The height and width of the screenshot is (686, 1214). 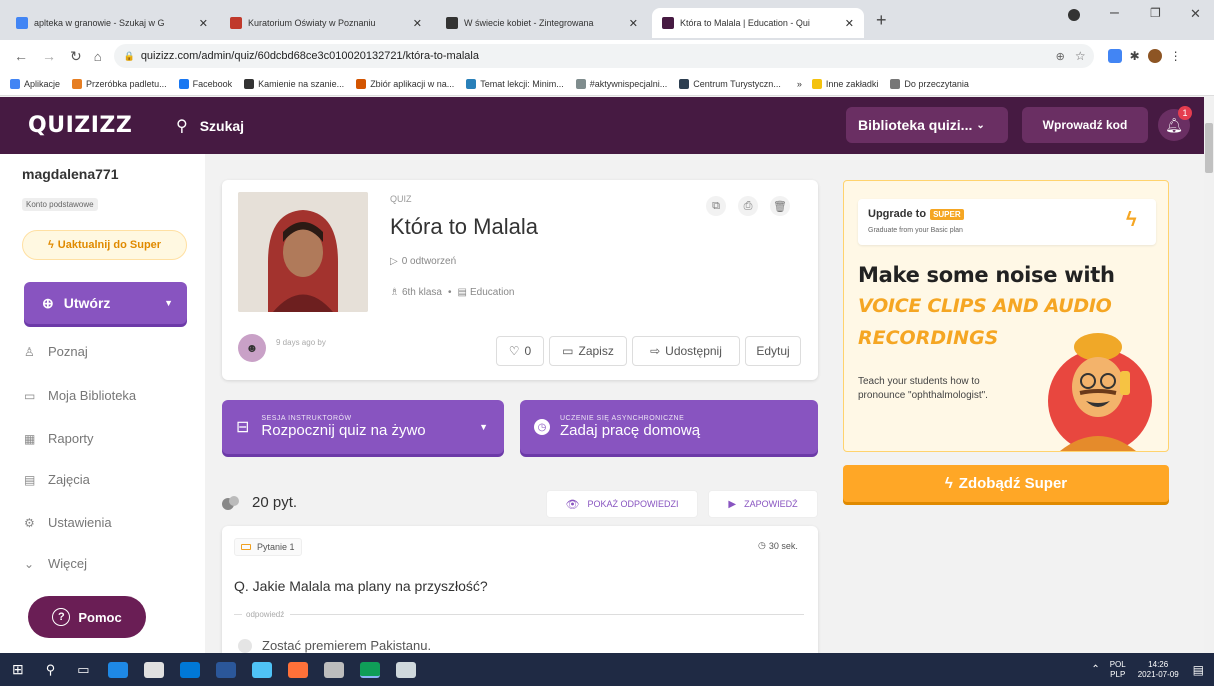 I want to click on menu-kebab-icon: ⋮, so click(x=1176, y=56).